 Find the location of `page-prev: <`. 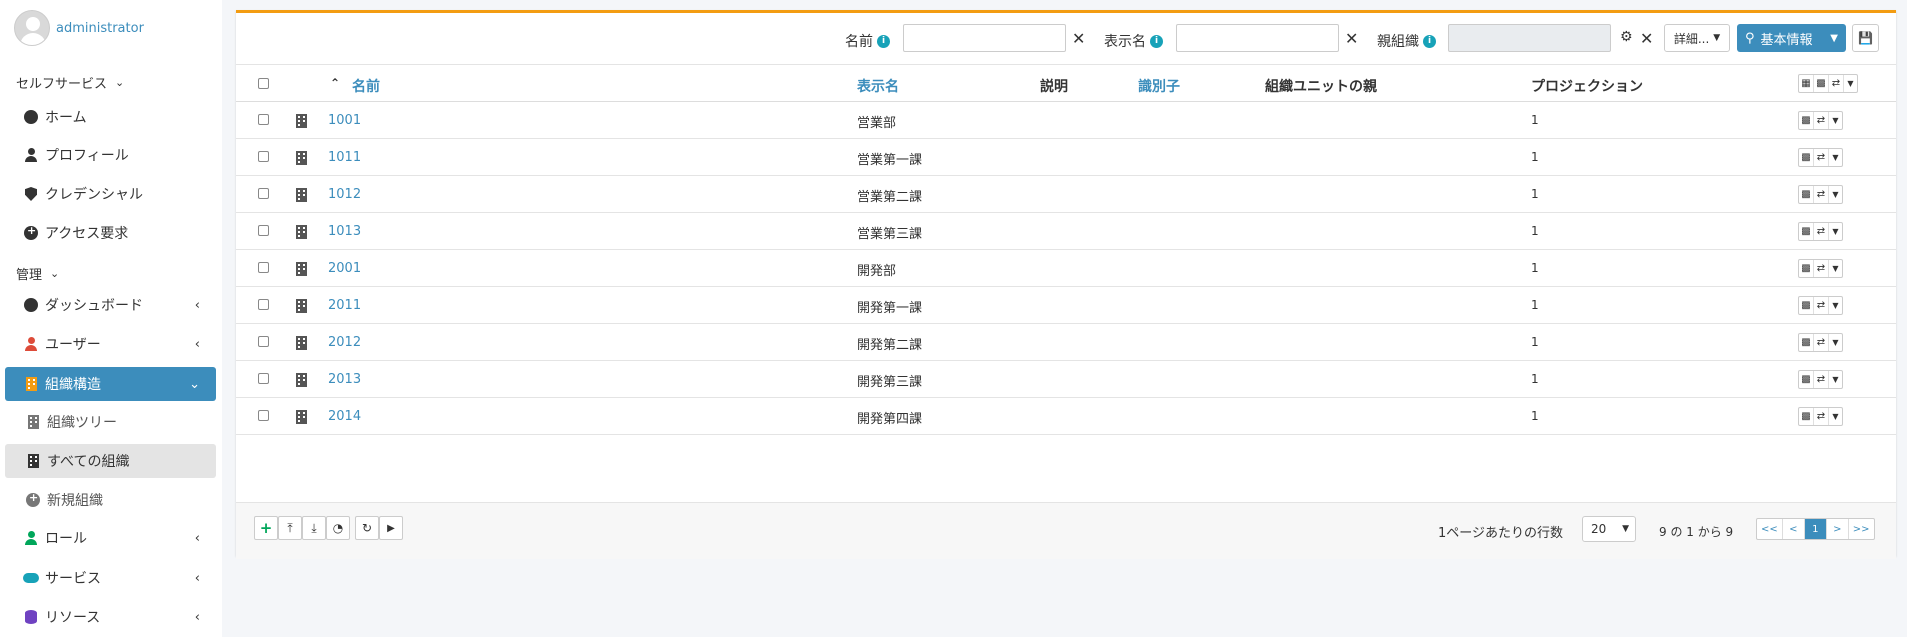

page-prev: < is located at coordinates (1794, 529).